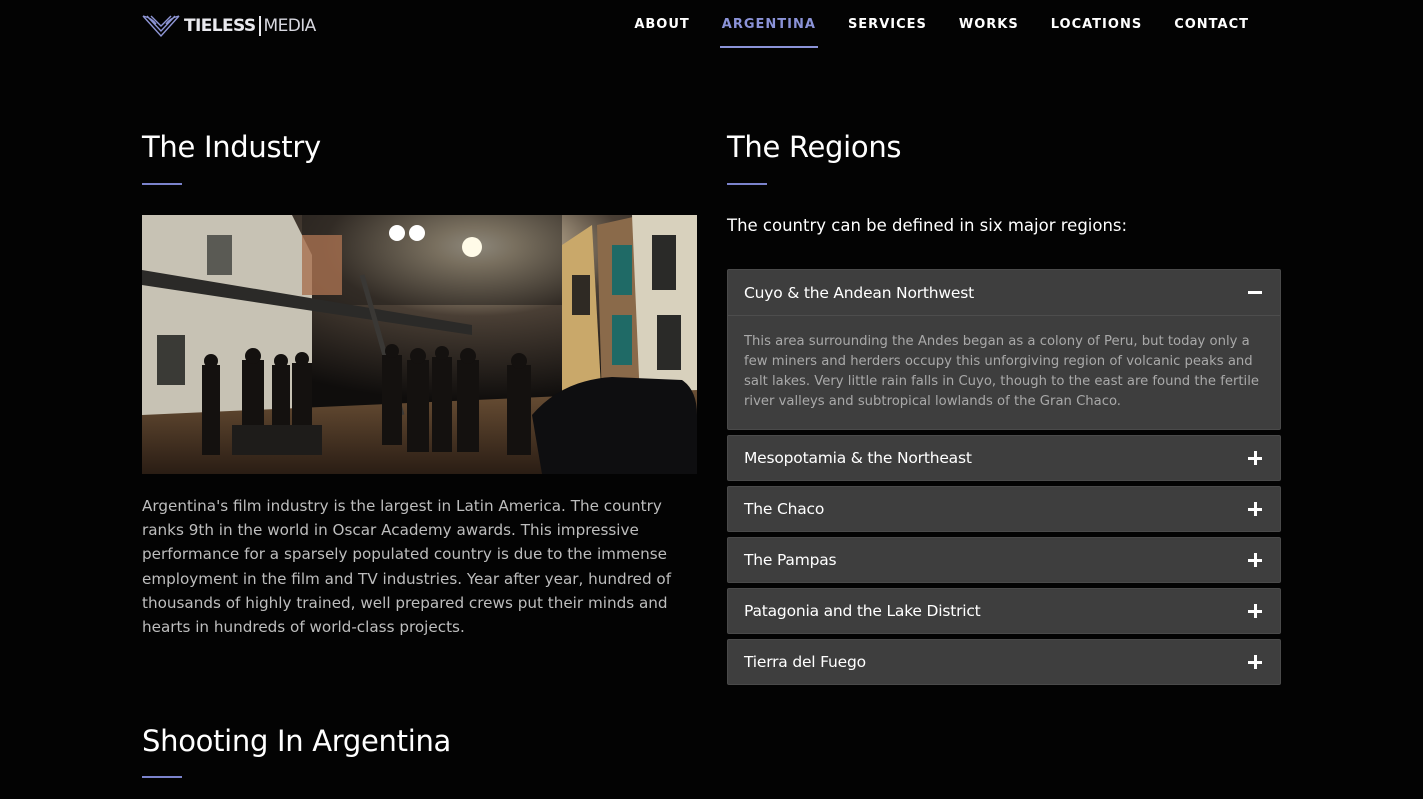 This screenshot has height=799, width=1423. I want to click on accordion-item-chaco: The Chaco, so click(1004, 509).